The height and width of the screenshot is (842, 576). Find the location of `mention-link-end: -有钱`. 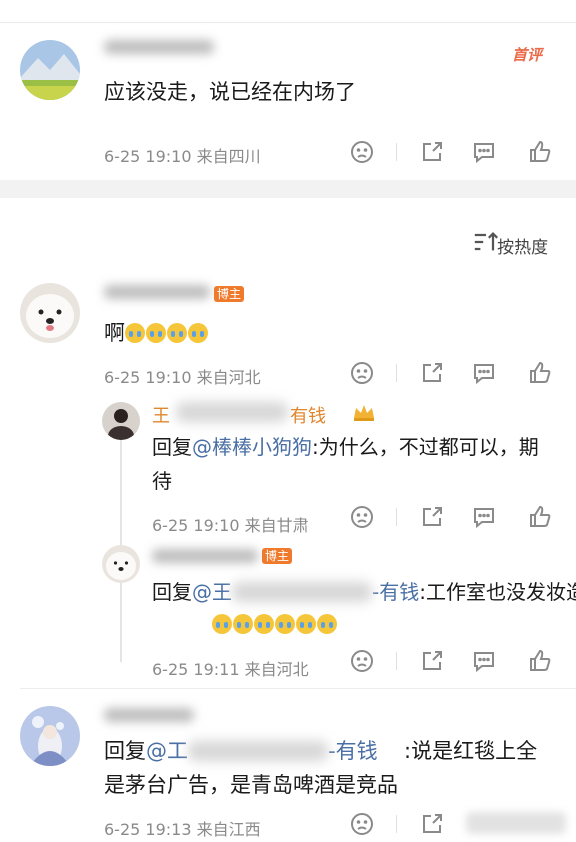

mention-link-end: -有钱 is located at coordinates (395, 592).